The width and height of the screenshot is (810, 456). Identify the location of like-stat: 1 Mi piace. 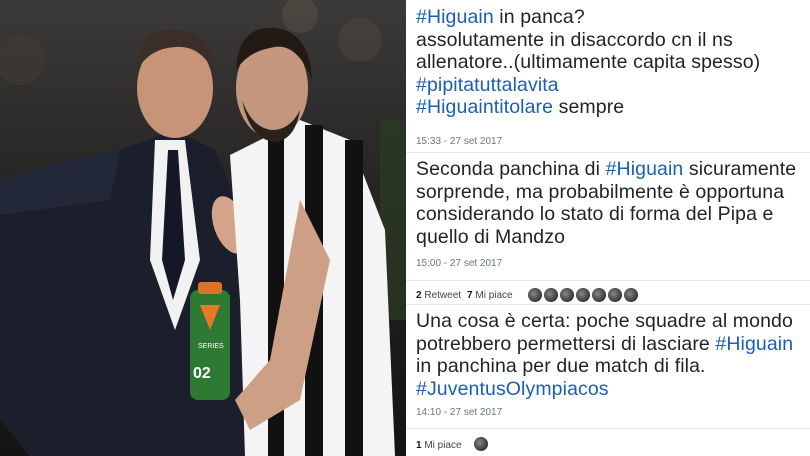
(439, 445).